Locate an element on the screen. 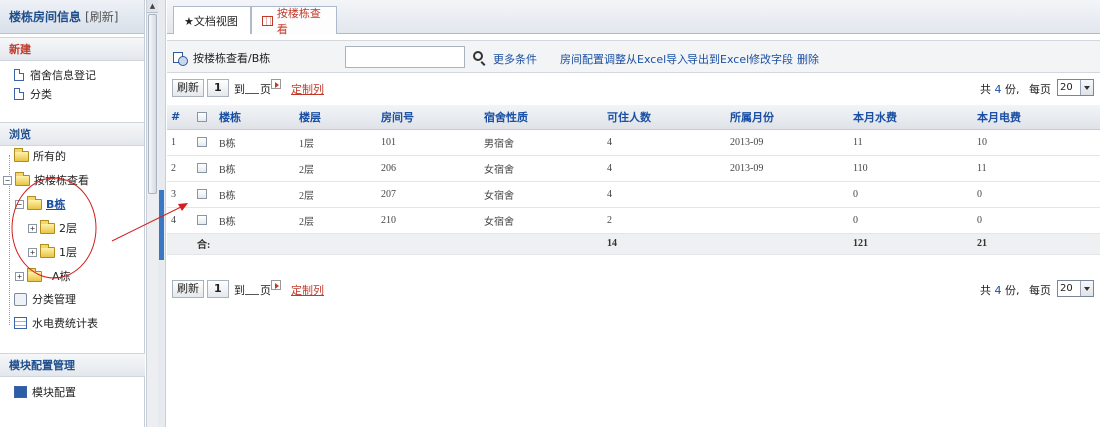 Image resolution: width=1100 pixels, height=427 pixels. document-icon is located at coordinates (19, 74).